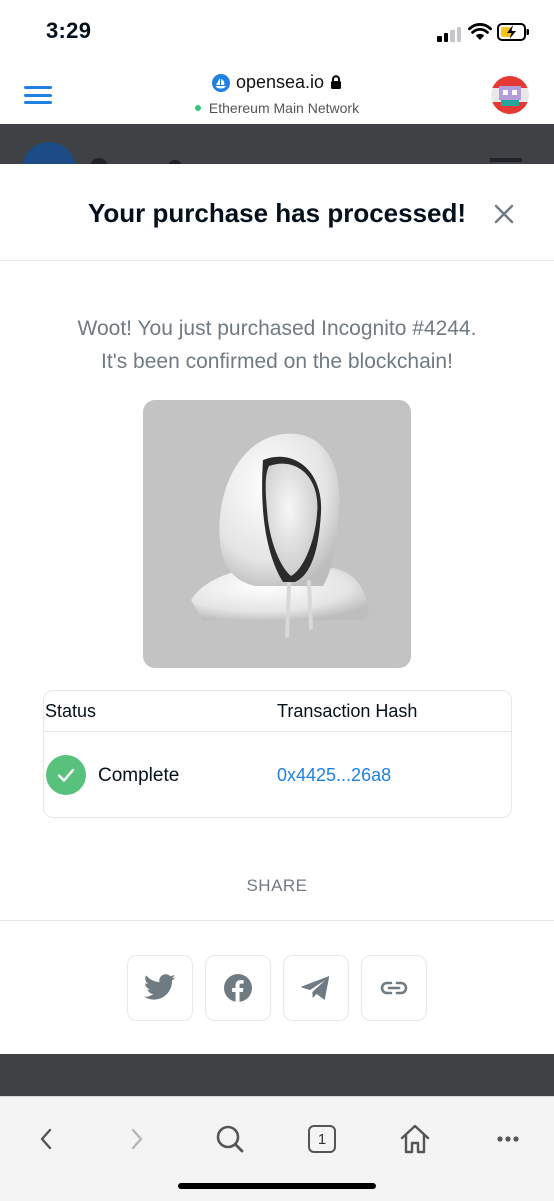 The width and height of the screenshot is (554, 1201). I want to click on message-line: It's been confirmed on the blockchain!, so click(277, 361).